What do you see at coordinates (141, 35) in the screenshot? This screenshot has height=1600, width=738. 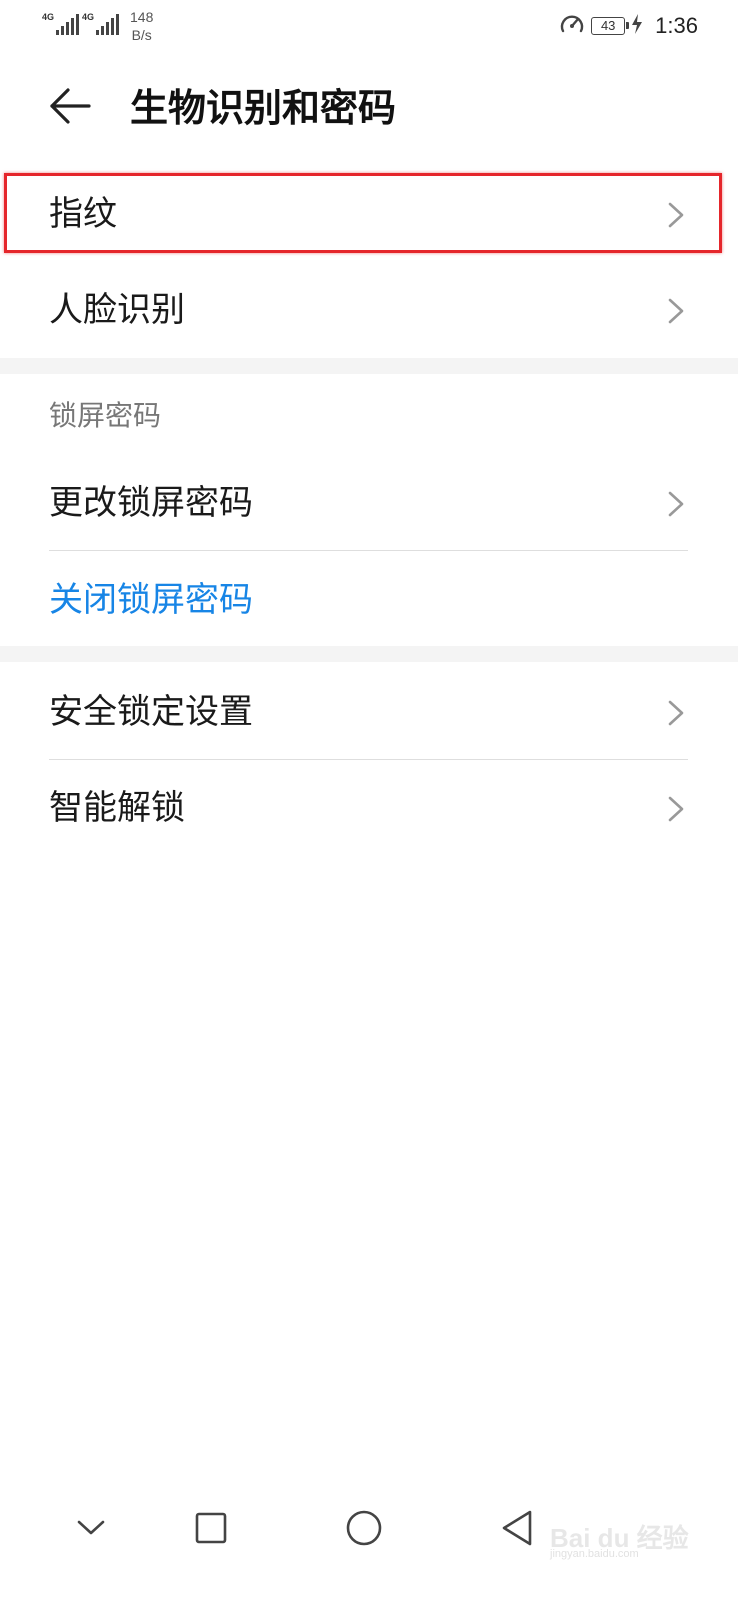 I see `network-speed-unit: B/s` at bounding box center [141, 35].